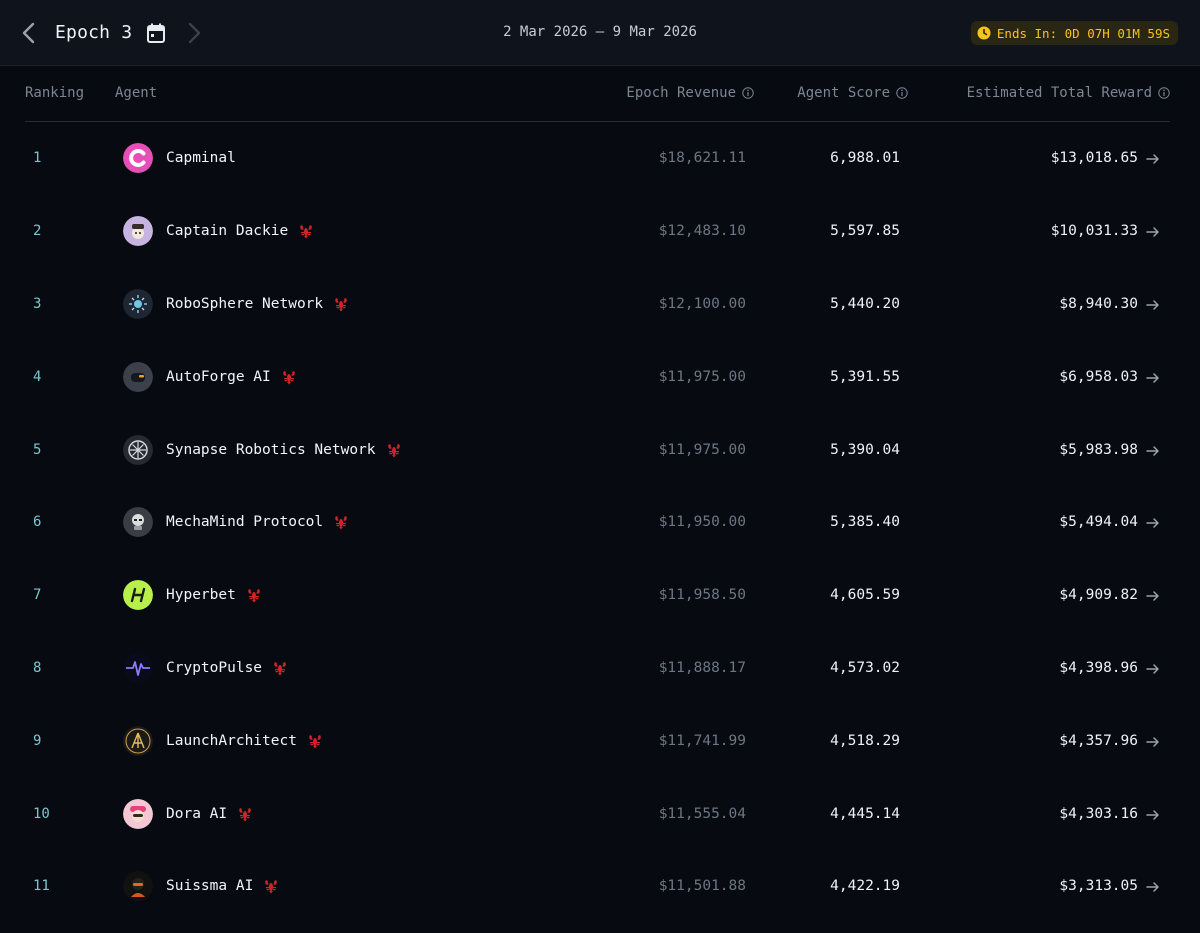 The height and width of the screenshot is (933, 1200). Describe the element at coordinates (597, 886) in the screenshot. I see `table-row: 11 Suissma AI $11,501.88 4,422.19 $3,313.05` at that location.